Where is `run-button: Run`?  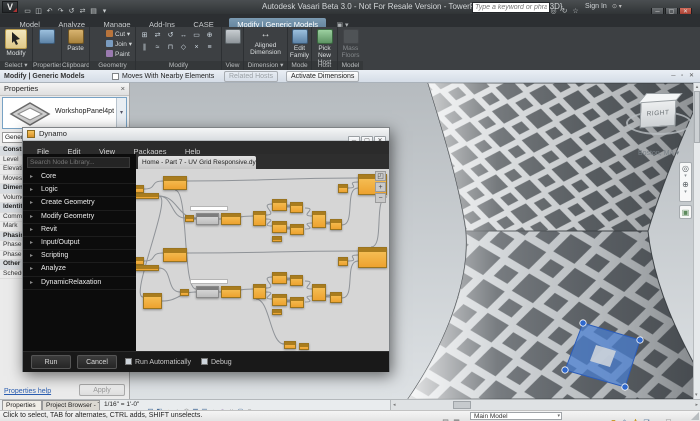
run-button: Run is located at coordinates (51, 362).